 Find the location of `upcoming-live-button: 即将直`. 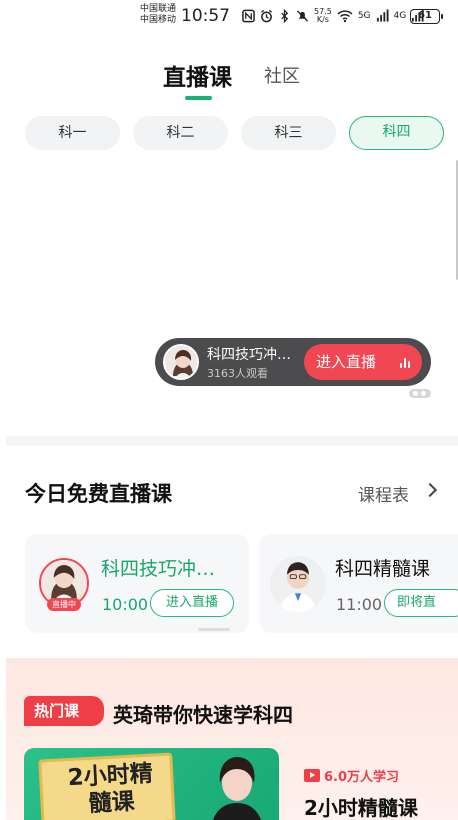

upcoming-live-button: 即将直 is located at coordinates (421, 603).